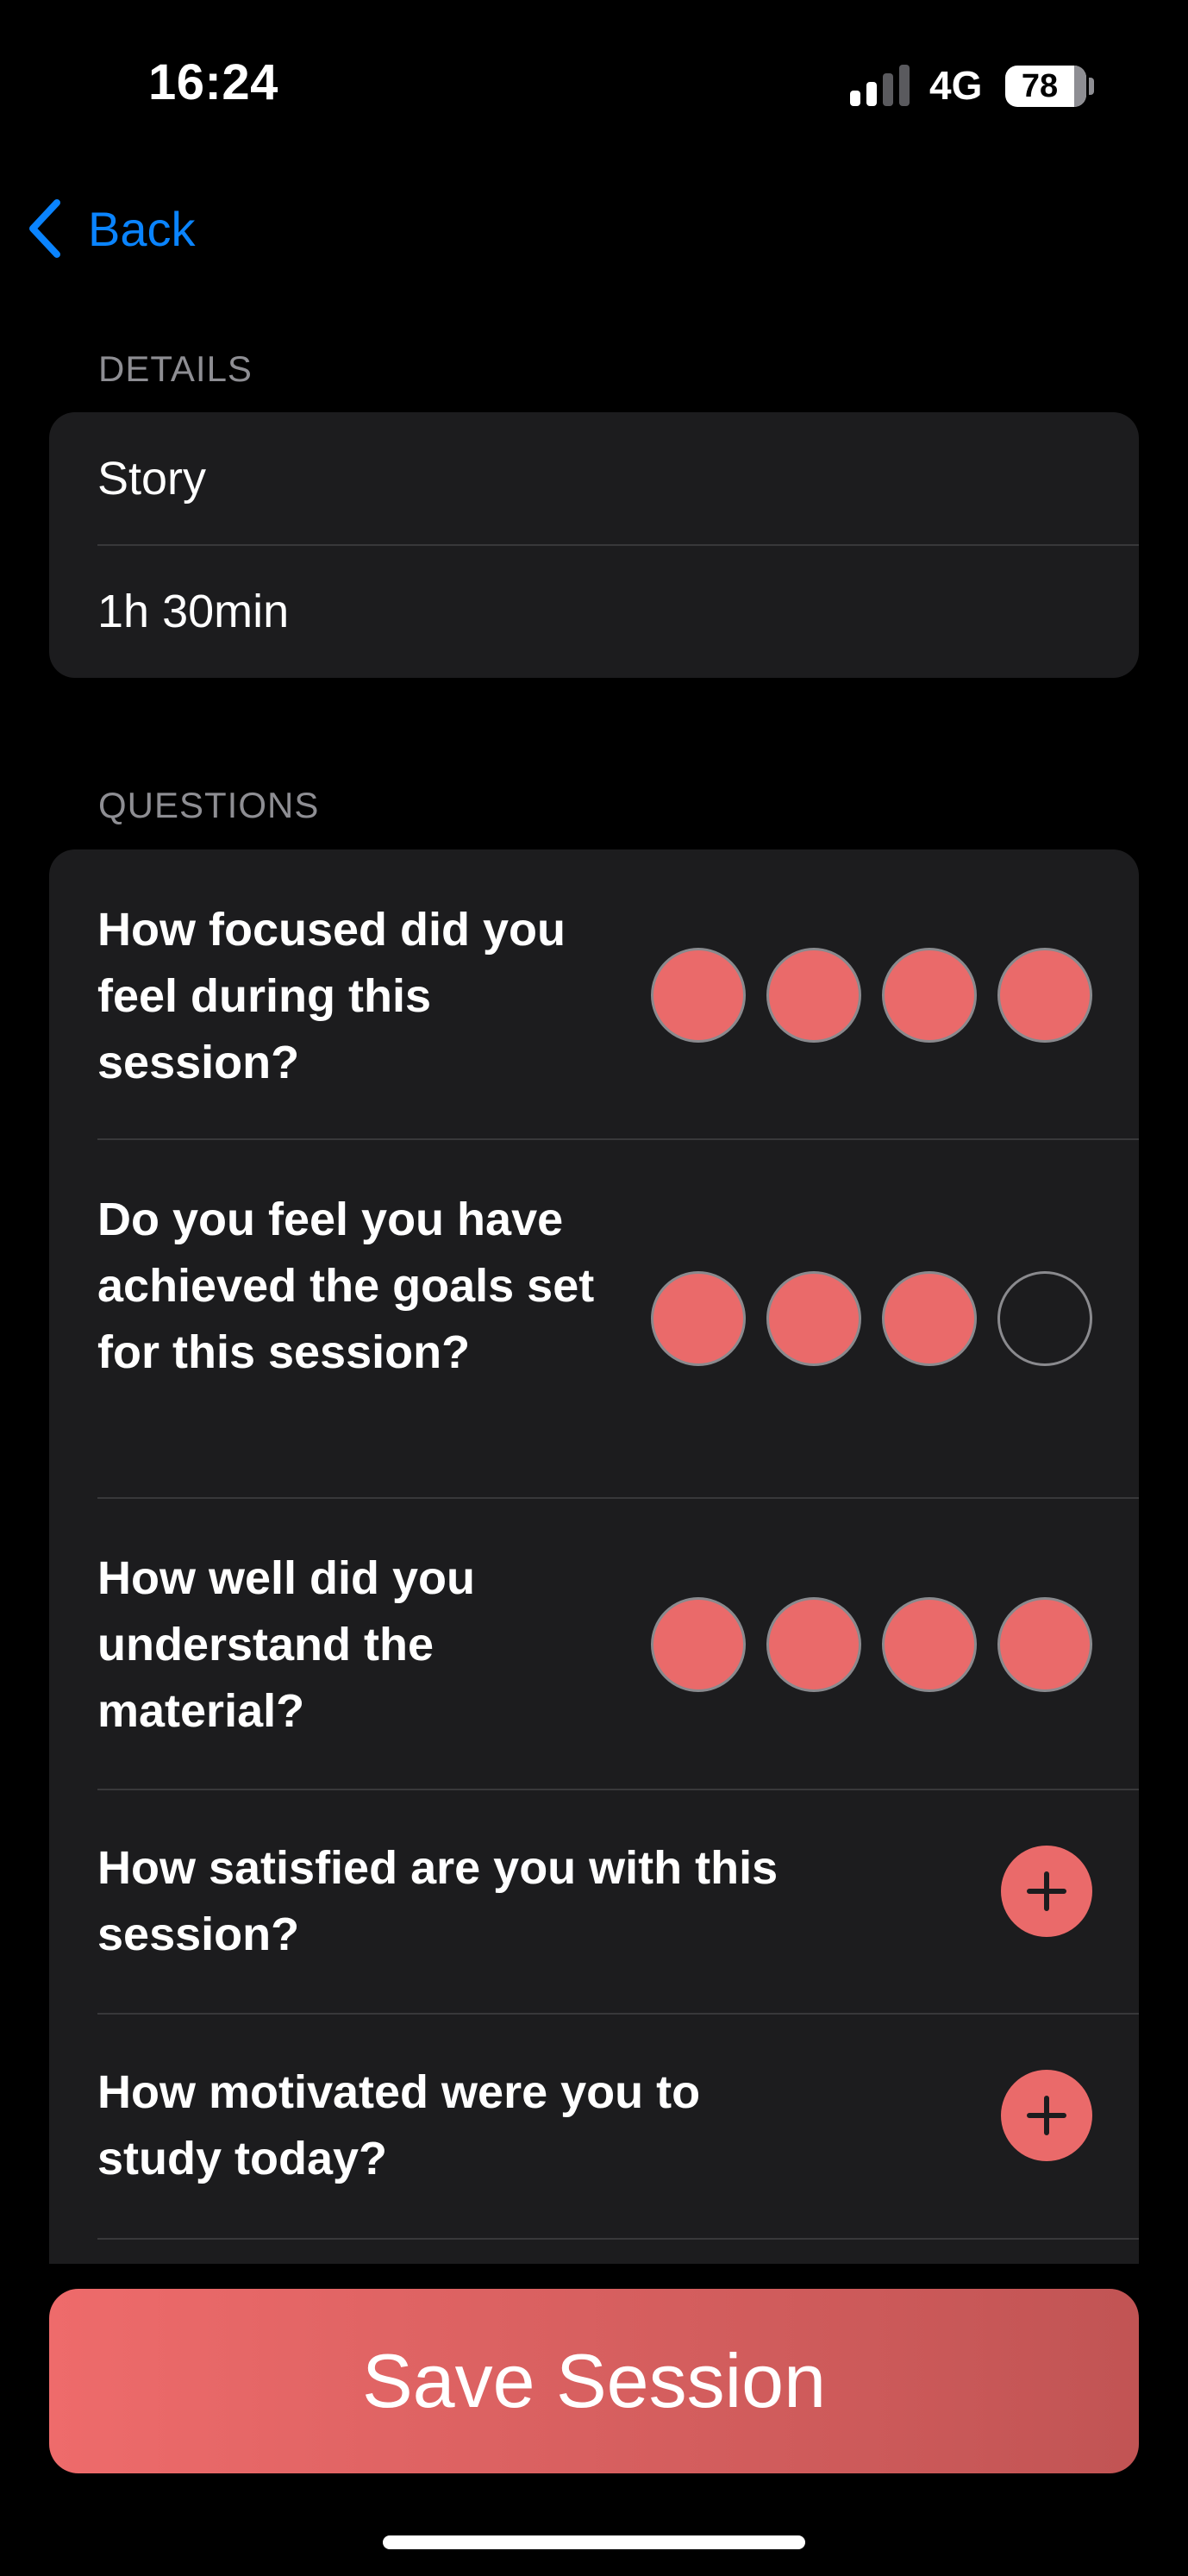  What do you see at coordinates (872, 1318) in the screenshot?
I see `rating-goals` at bounding box center [872, 1318].